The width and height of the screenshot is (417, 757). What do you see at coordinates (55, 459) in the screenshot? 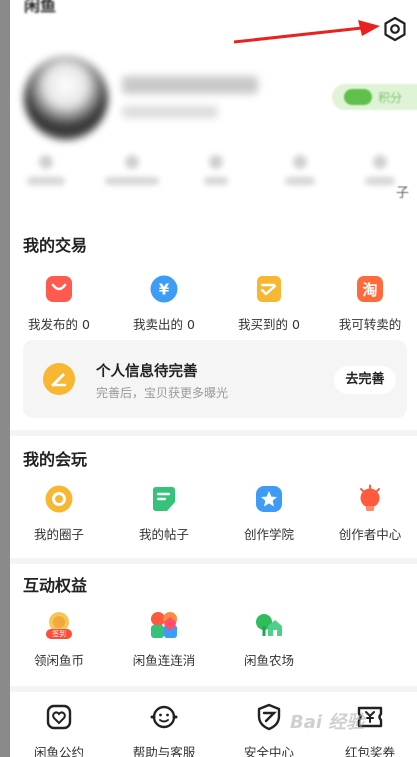
I see `play-section-title: 我的会玩` at bounding box center [55, 459].